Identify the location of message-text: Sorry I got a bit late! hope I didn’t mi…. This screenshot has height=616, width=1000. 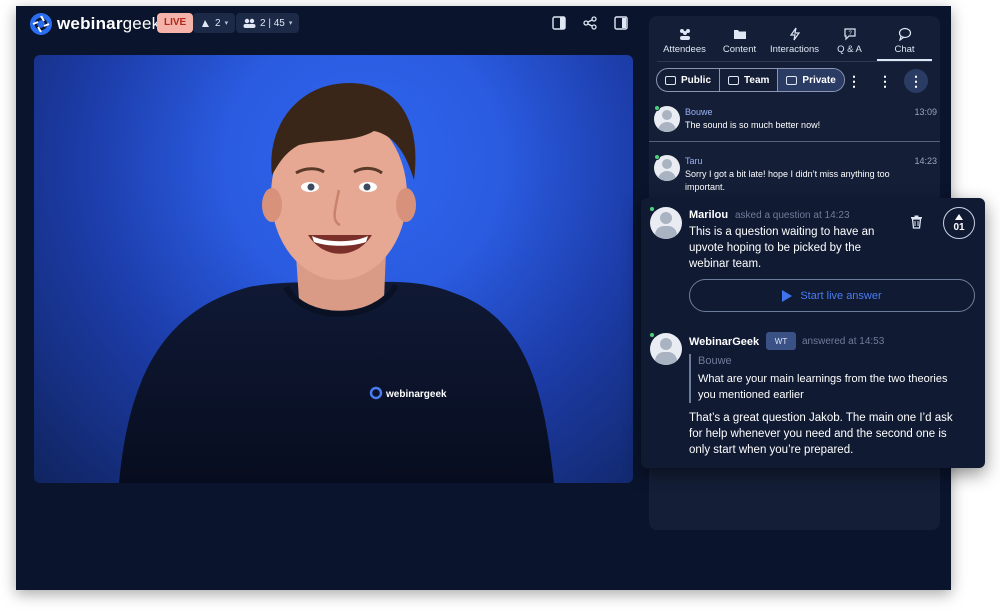
(787, 180).